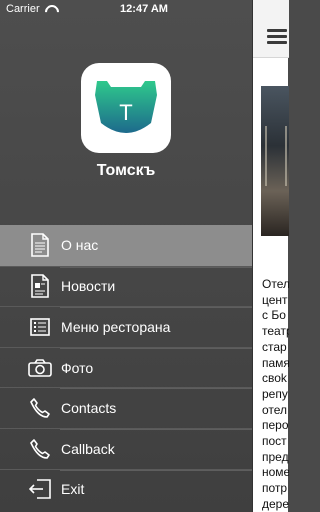  I want to click on menu-label: Exit, so click(73, 489).